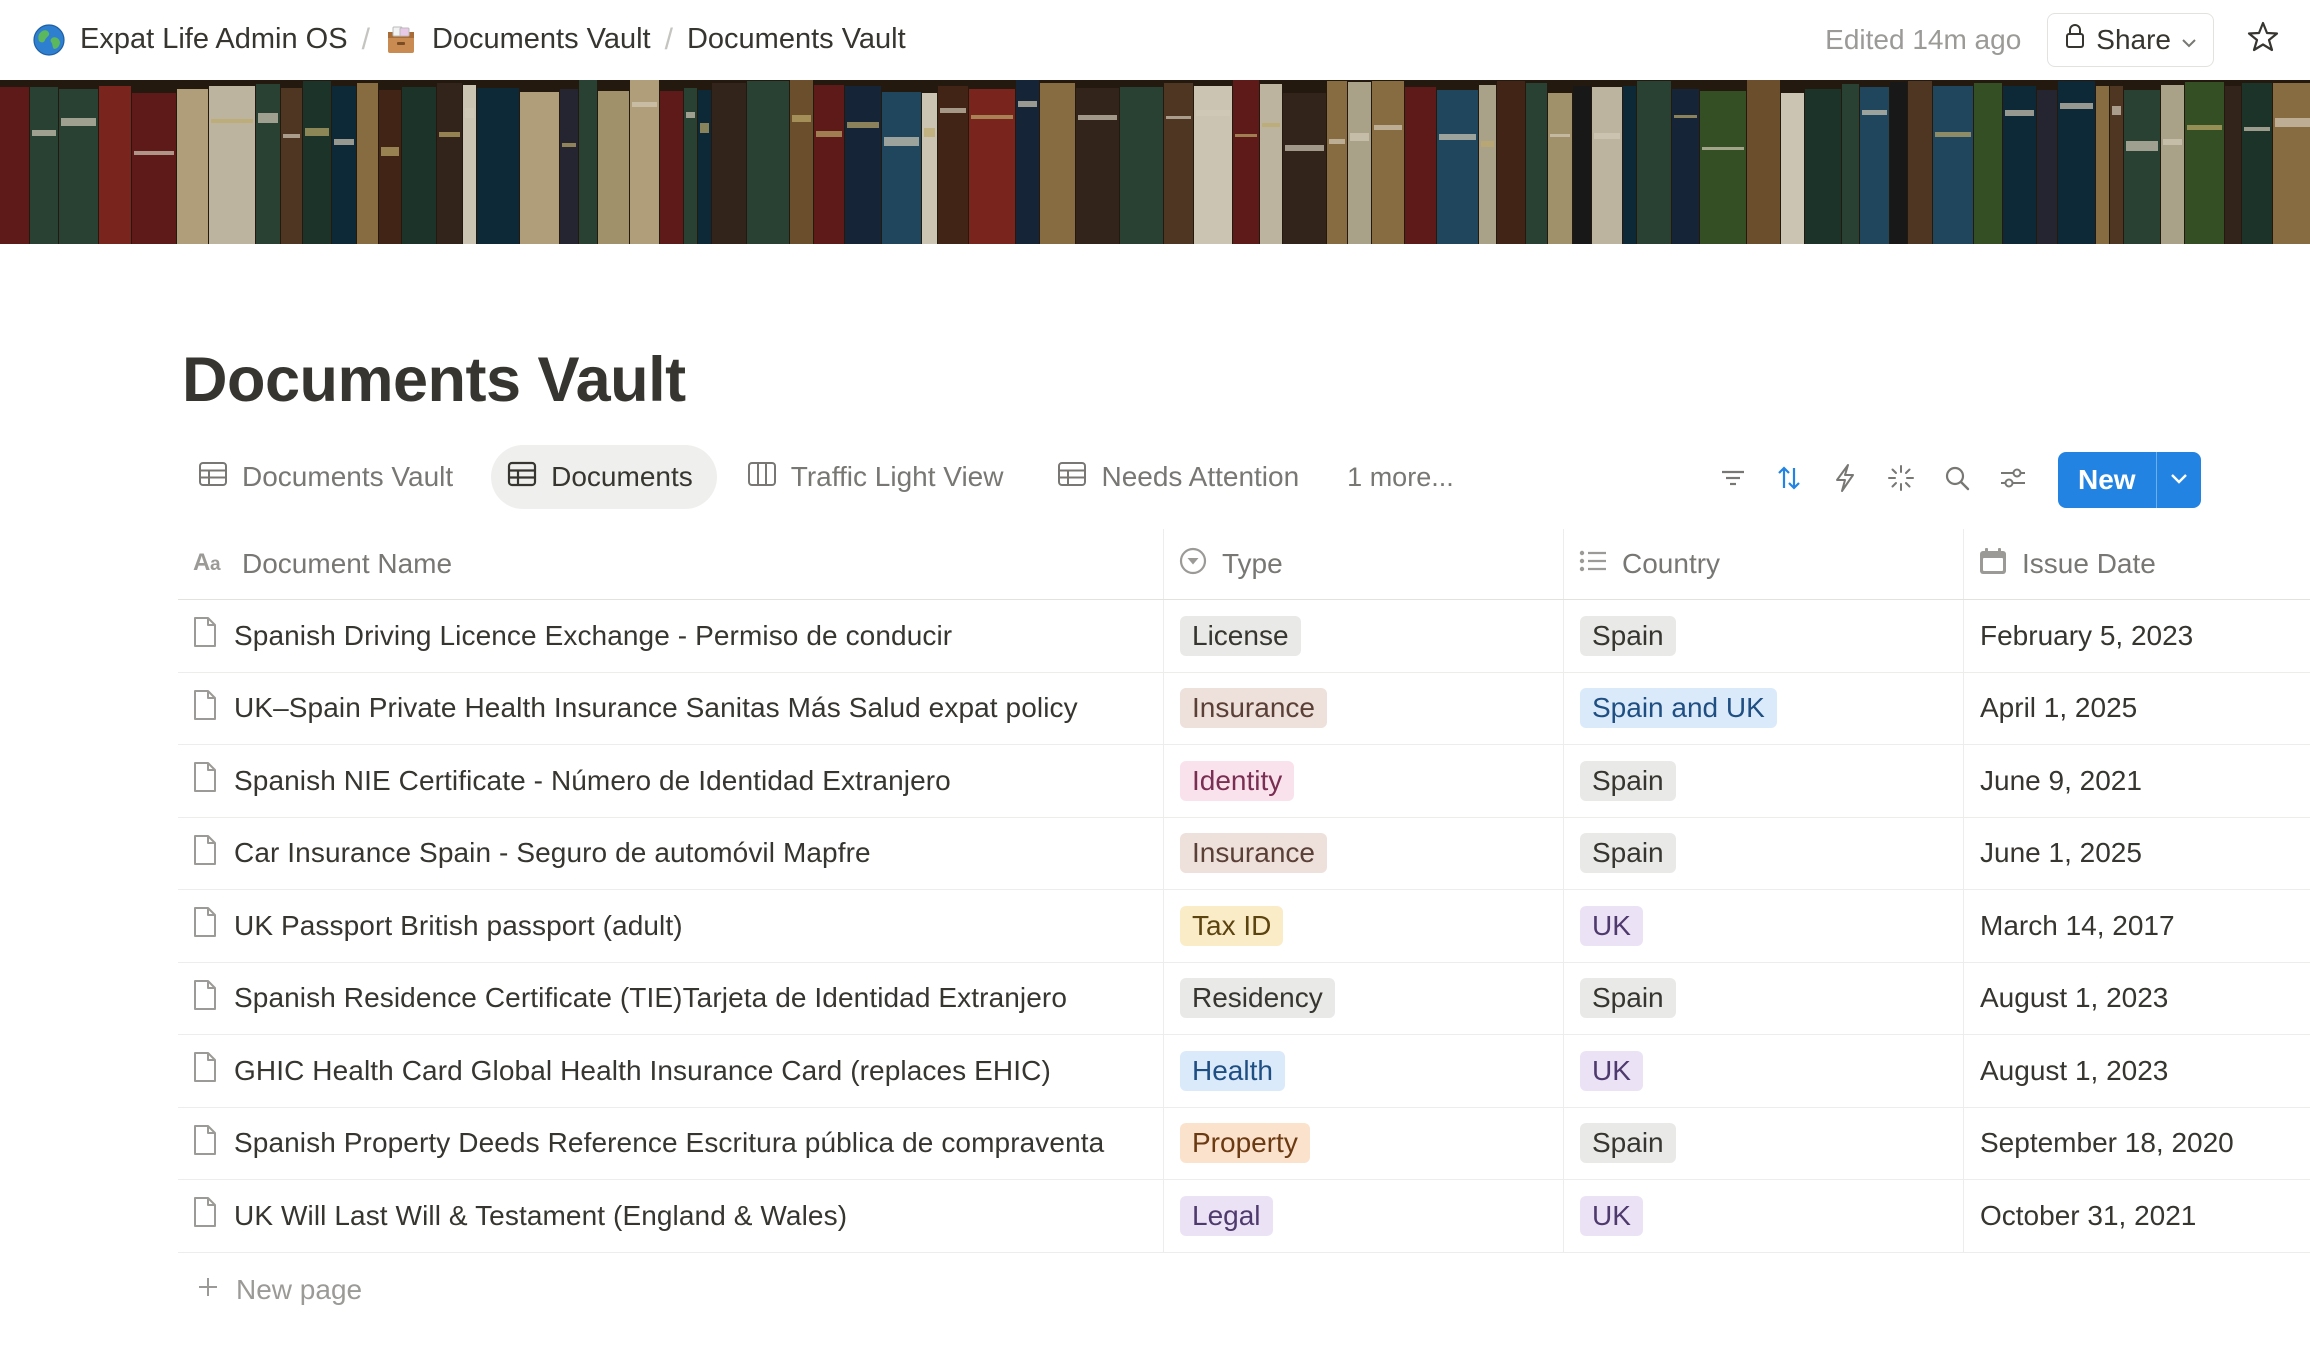  What do you see at coordinates (2107, 480) in the screenshot?
I see `new-button: New` at bounding box center [2107, 480].